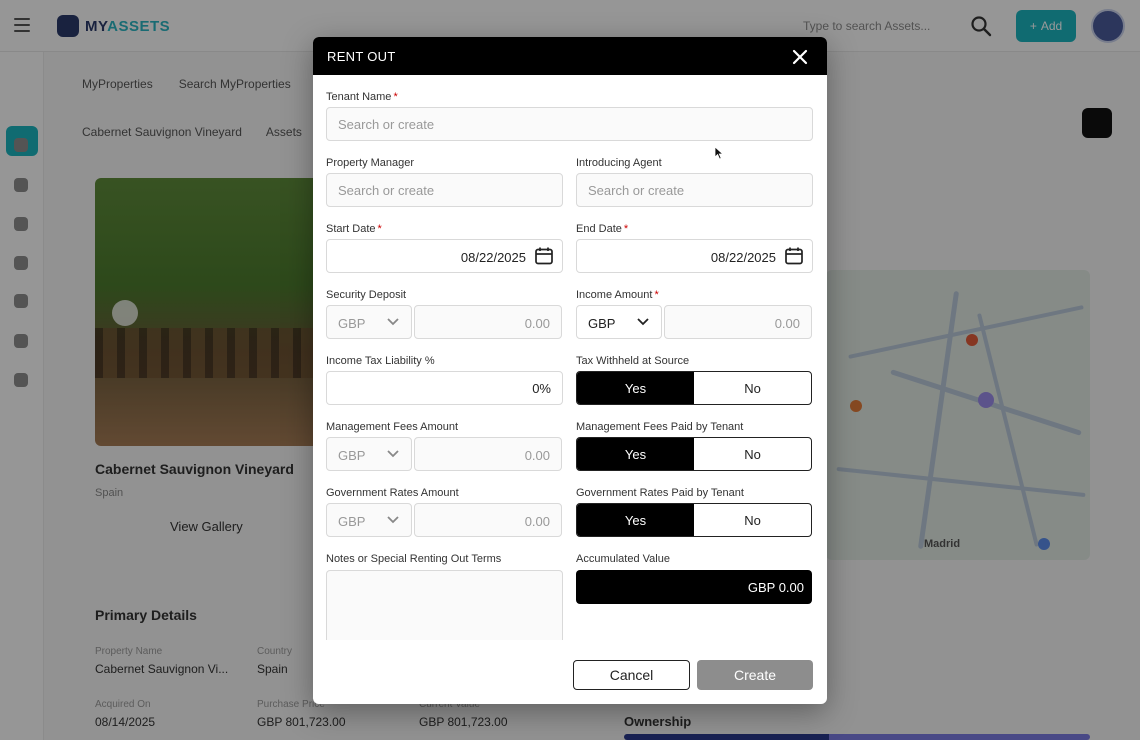  What do you see at coordinates (619, 163) in the screenshot?
I see `introducing-agent-label: Introducing Agent` at bounding box center [619, 163].